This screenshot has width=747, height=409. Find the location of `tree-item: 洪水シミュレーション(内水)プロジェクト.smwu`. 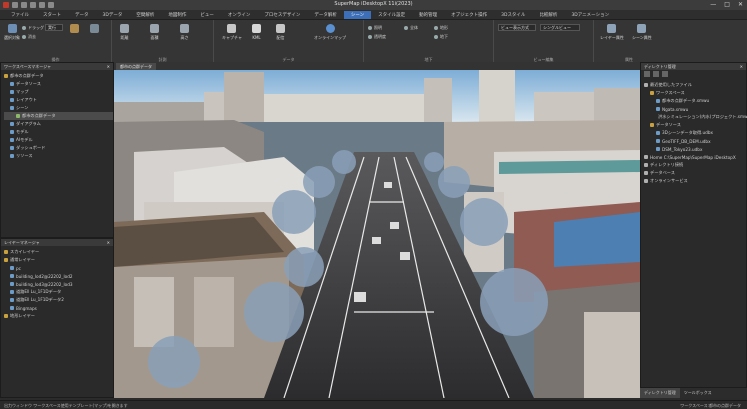

tree-item: 洪水シミュレーション(内水)プロジェクト.smwu is located at coordinates (695, 117).